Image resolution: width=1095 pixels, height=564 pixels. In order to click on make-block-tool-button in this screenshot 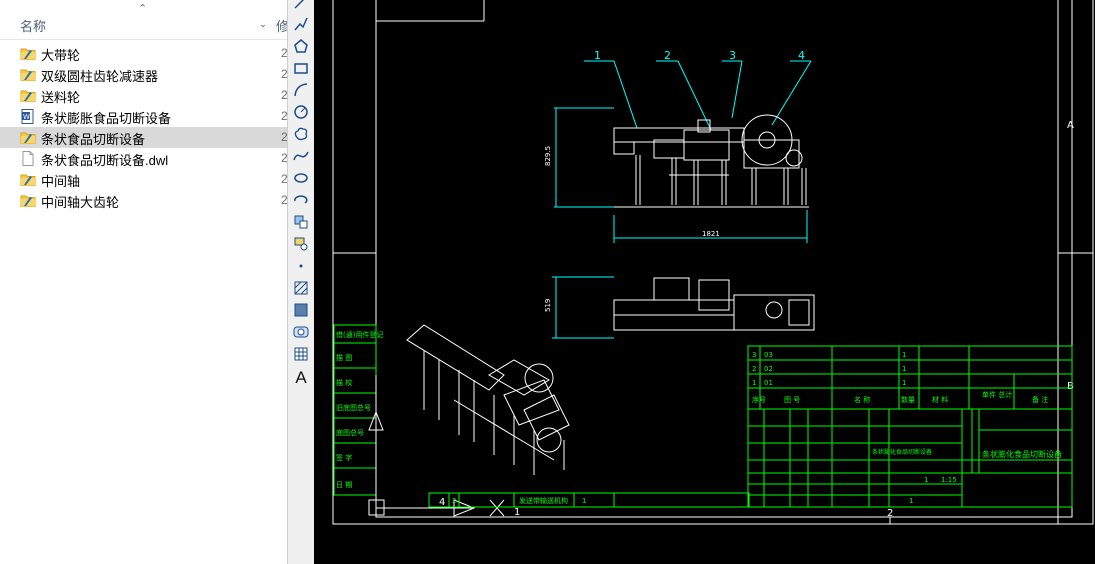, I will do `click(301, 246)`.